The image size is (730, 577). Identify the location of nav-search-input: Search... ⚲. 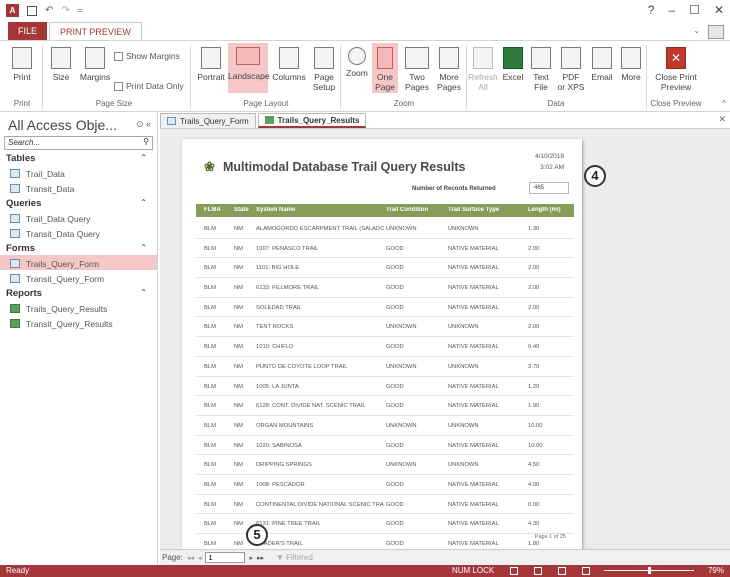
(78, 143).